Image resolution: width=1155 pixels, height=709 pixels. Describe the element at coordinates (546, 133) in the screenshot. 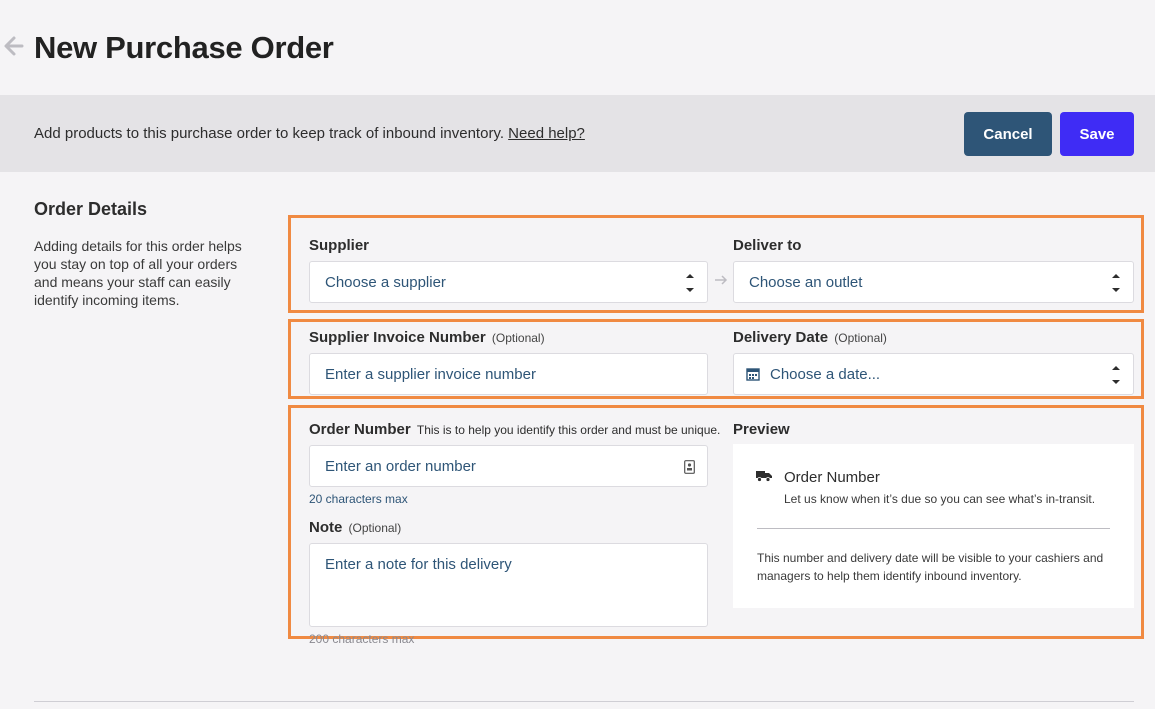

I see `need-help-link: Need help?` at that location.